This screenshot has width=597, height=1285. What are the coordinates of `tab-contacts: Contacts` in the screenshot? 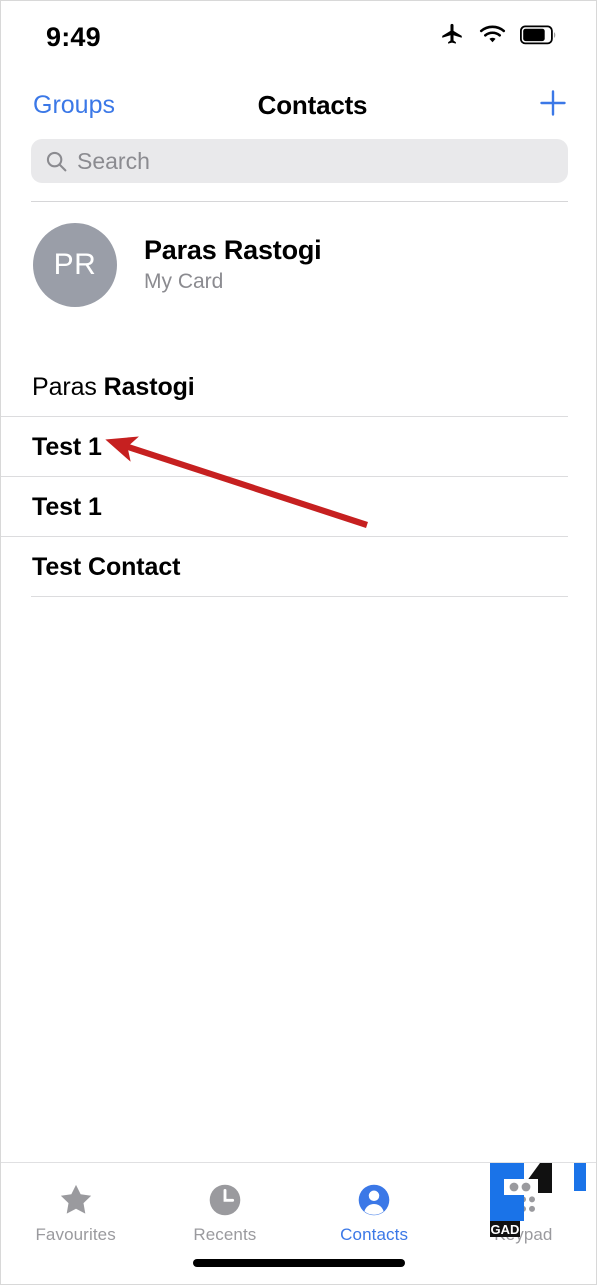 It's located at (374, 1213).